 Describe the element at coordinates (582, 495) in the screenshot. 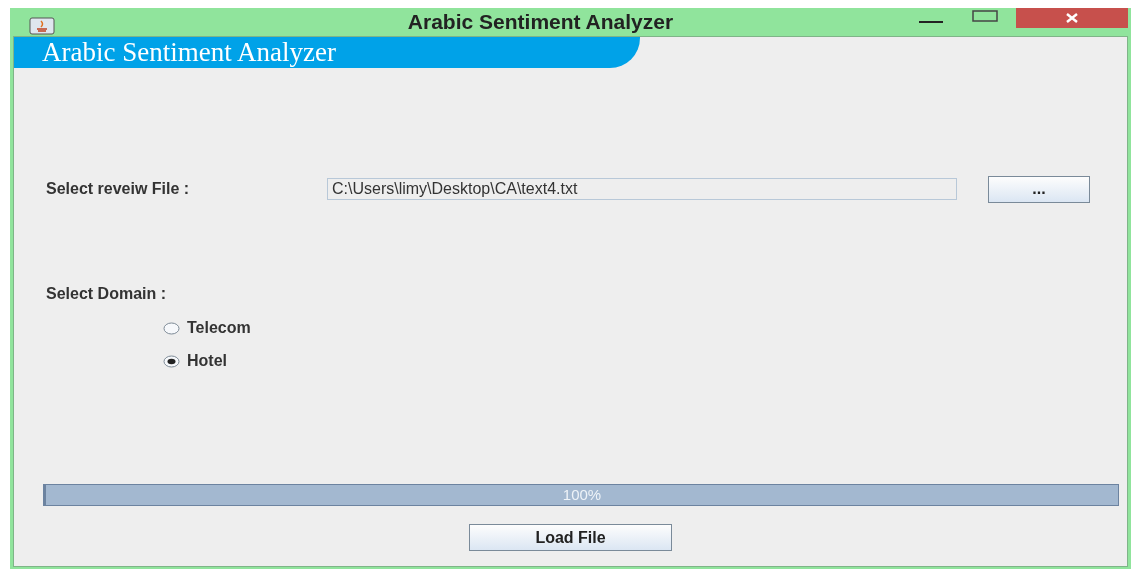

I see `progress-text: 100%` at that location.